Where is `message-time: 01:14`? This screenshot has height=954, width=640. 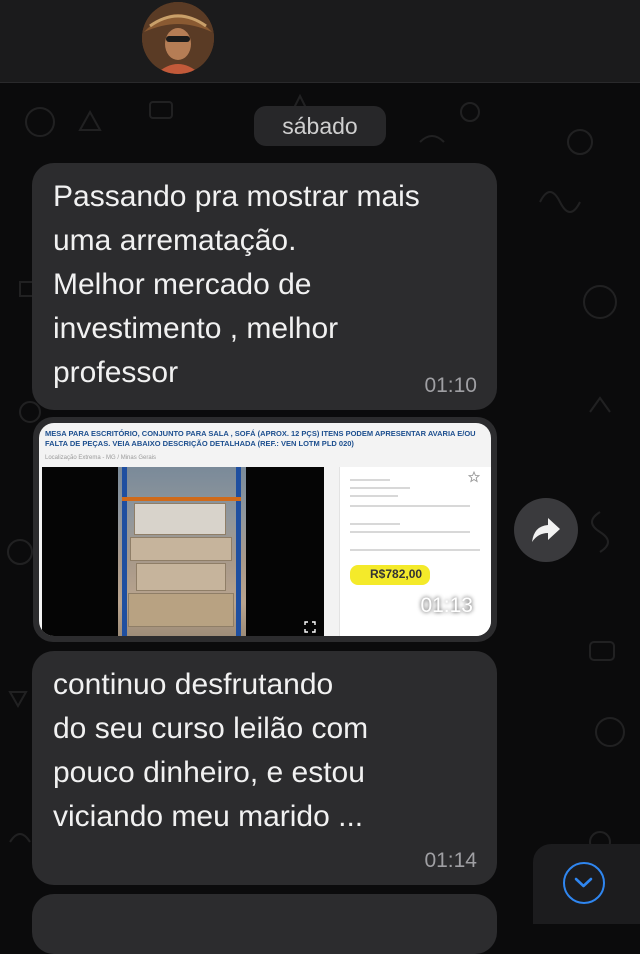
message-time: 01:14 is located at coordinates (450, 860).